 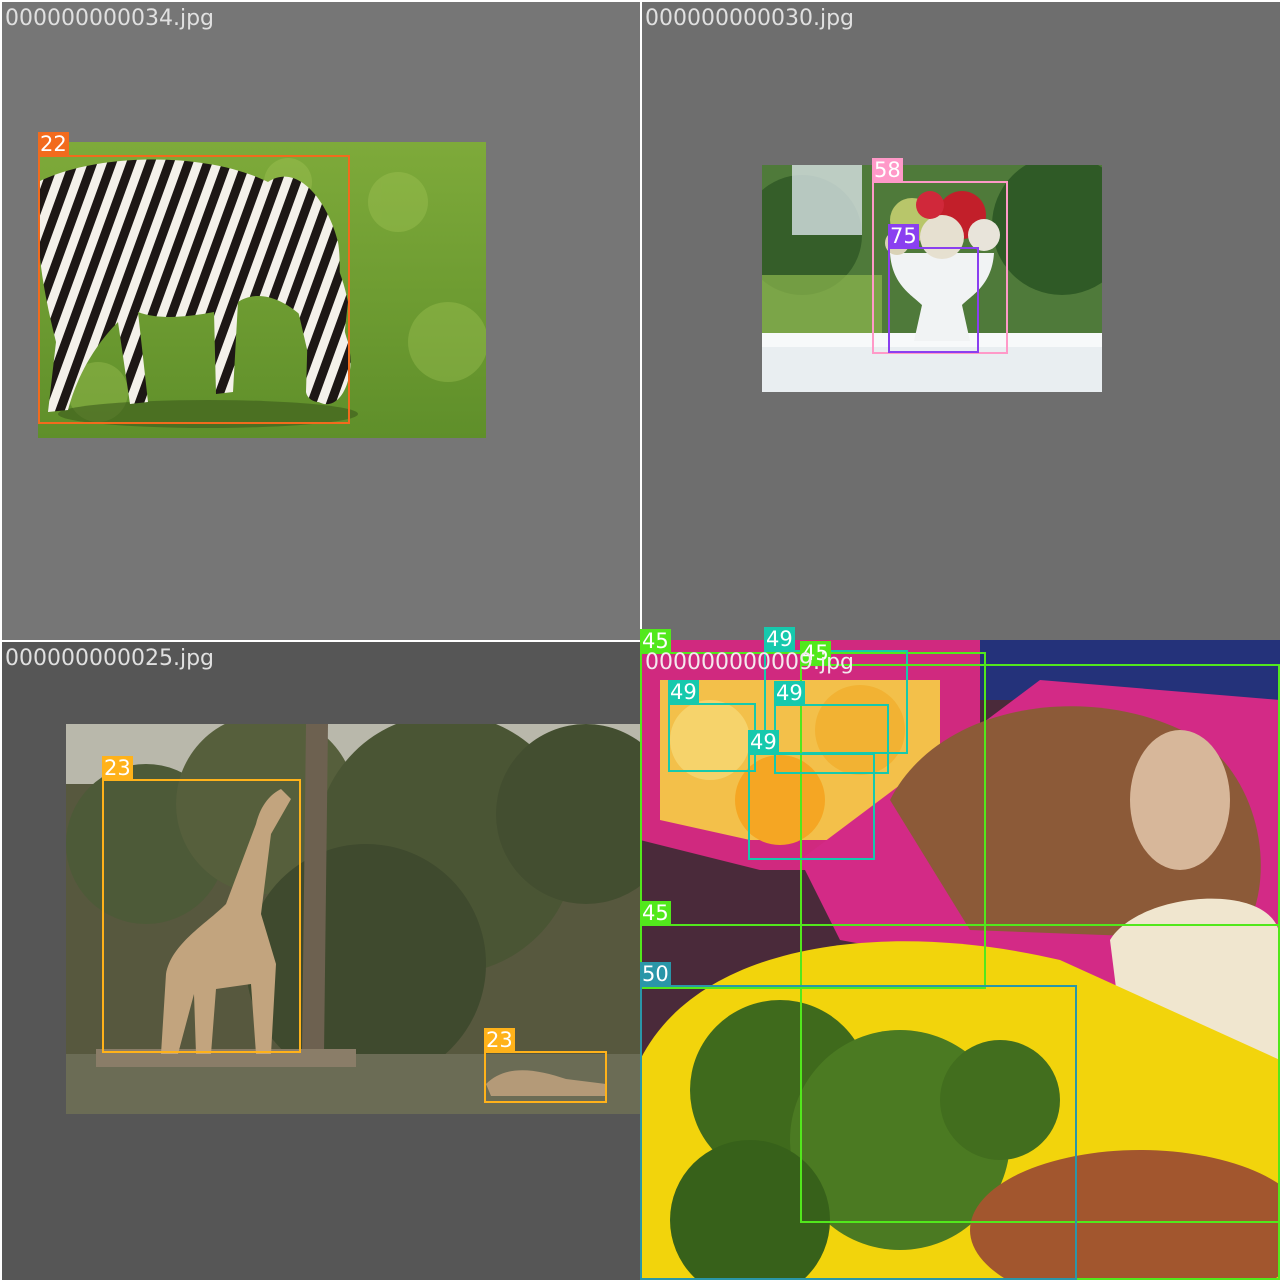 What do you see at coordinates (194, 278) in the screenshot?
I see `bounding-box: 22` at bounding box center [194, 278].